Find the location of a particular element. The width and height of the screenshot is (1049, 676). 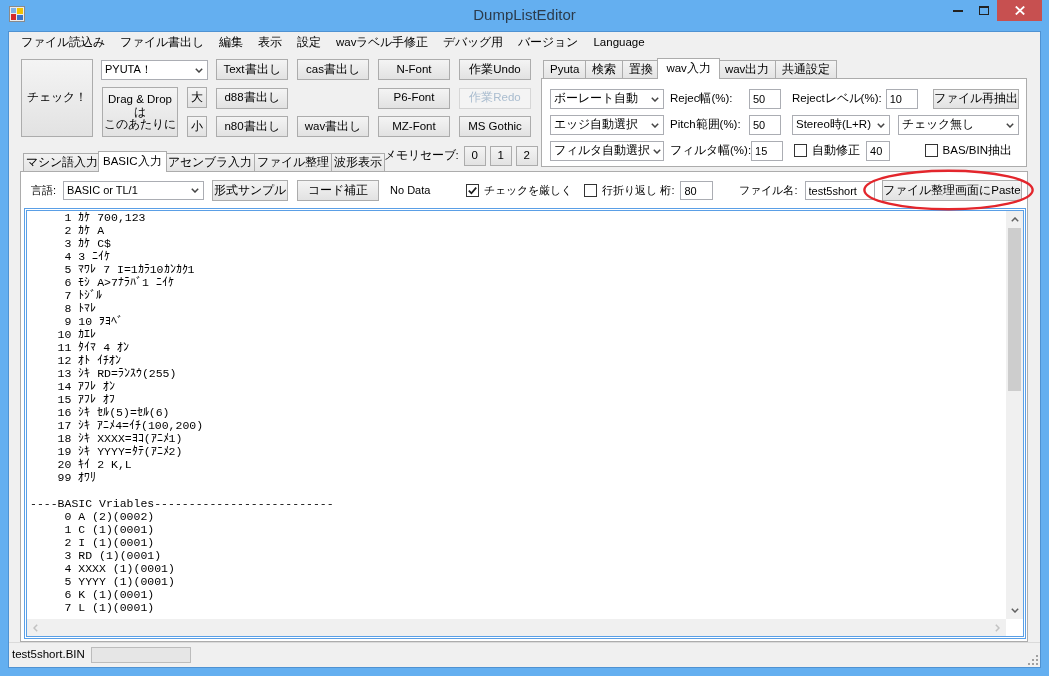

tab: Pyuta is located at coordinates (565, 69).